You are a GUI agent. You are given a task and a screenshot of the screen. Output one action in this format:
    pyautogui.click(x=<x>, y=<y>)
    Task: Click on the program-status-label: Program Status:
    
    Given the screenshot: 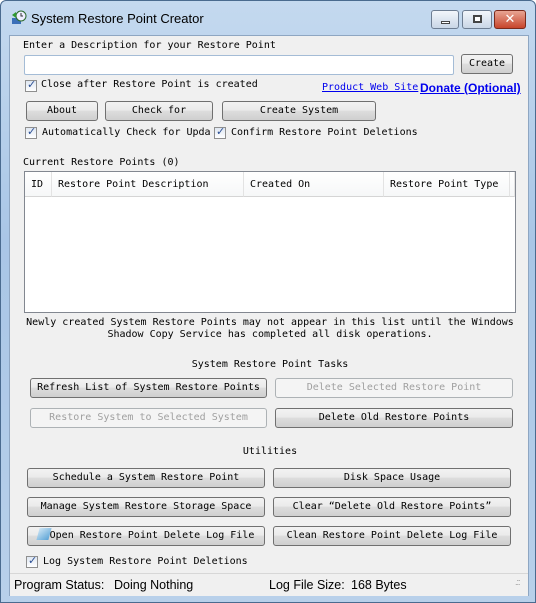 What is the action you would take?
    pyautogui.click(x=59, y=585)
    